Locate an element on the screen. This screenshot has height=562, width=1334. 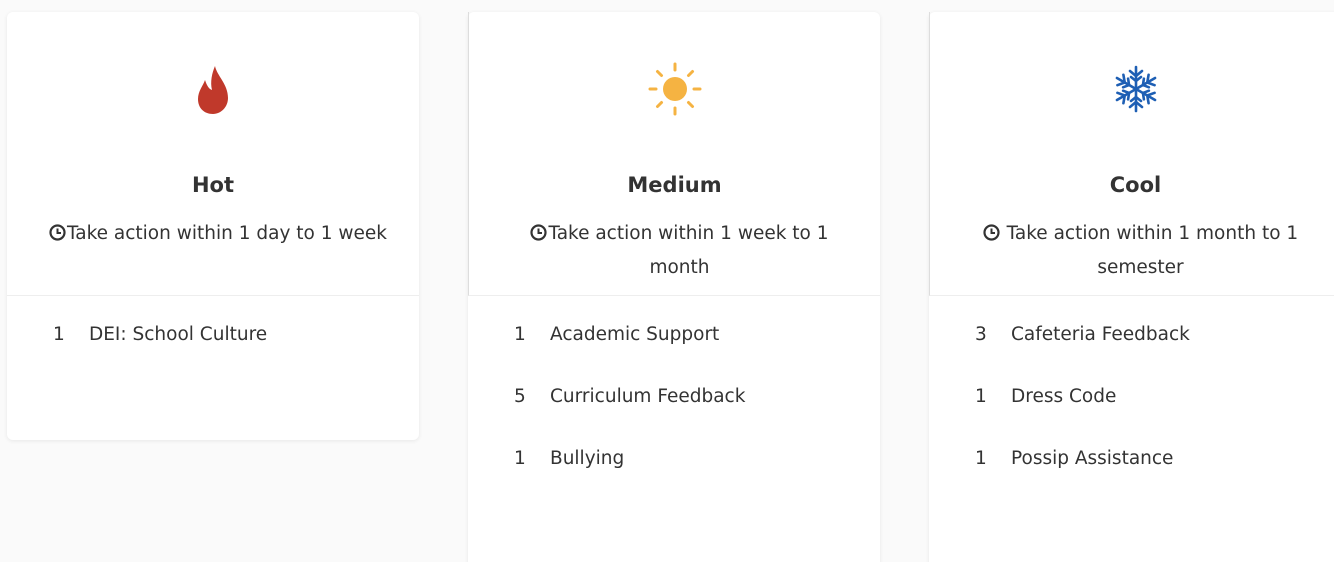
card-description: Take action within 1 week to 1 month is located at coordinates (679, 251).